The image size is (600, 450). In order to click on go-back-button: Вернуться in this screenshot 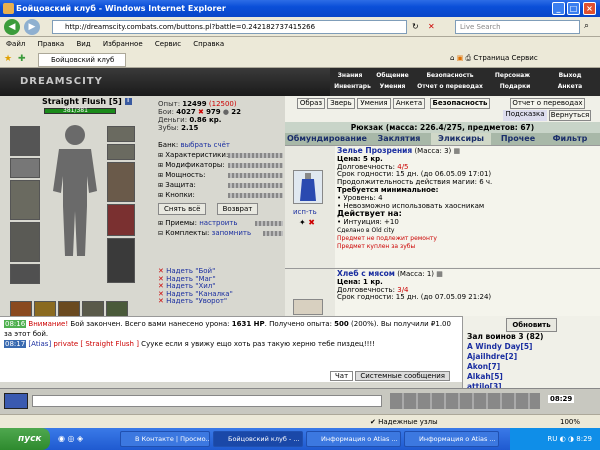, I will do `click(570, 115)`.